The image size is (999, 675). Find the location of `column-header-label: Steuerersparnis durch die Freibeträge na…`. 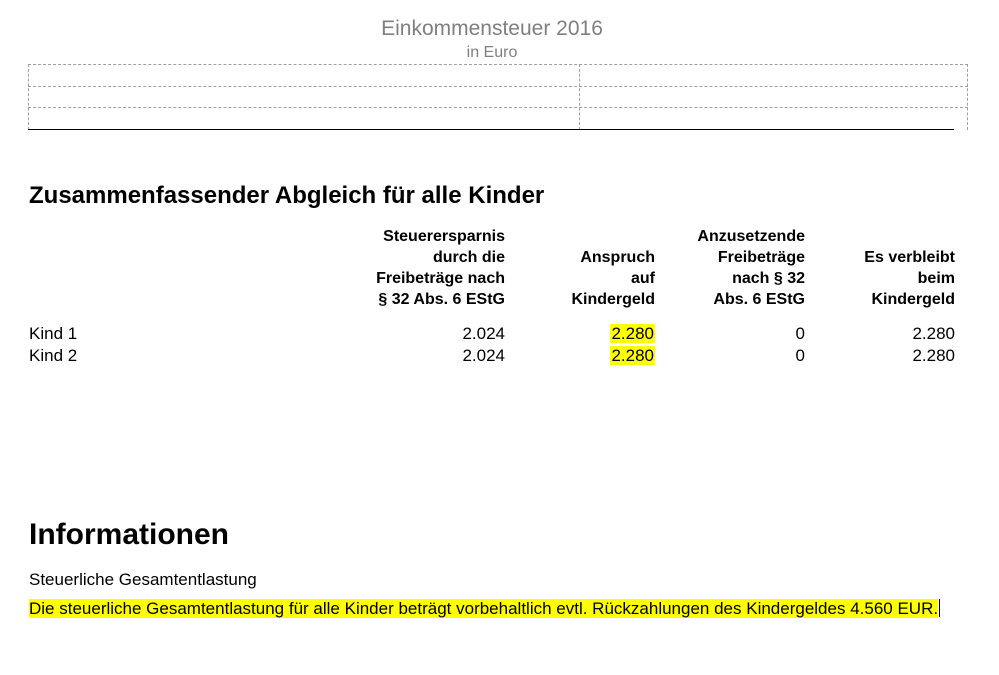

column-header-label: Steuerersparnis durch die Freibeträge na… is located at coordinates (440, 268).